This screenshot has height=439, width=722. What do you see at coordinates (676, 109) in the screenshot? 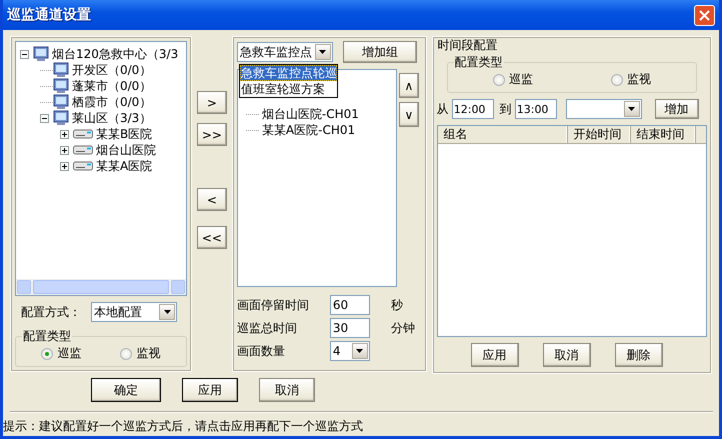
I see `add-button: 增加` at bounding box center [676, 109].